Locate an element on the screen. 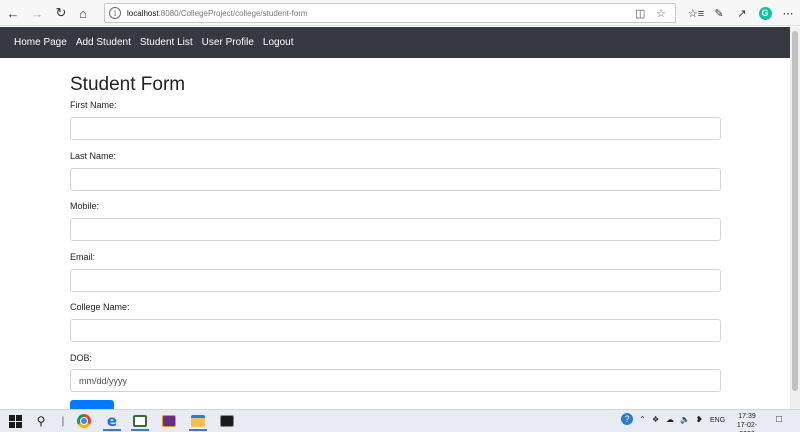  mobile-field is located at coordinates (395, 229).